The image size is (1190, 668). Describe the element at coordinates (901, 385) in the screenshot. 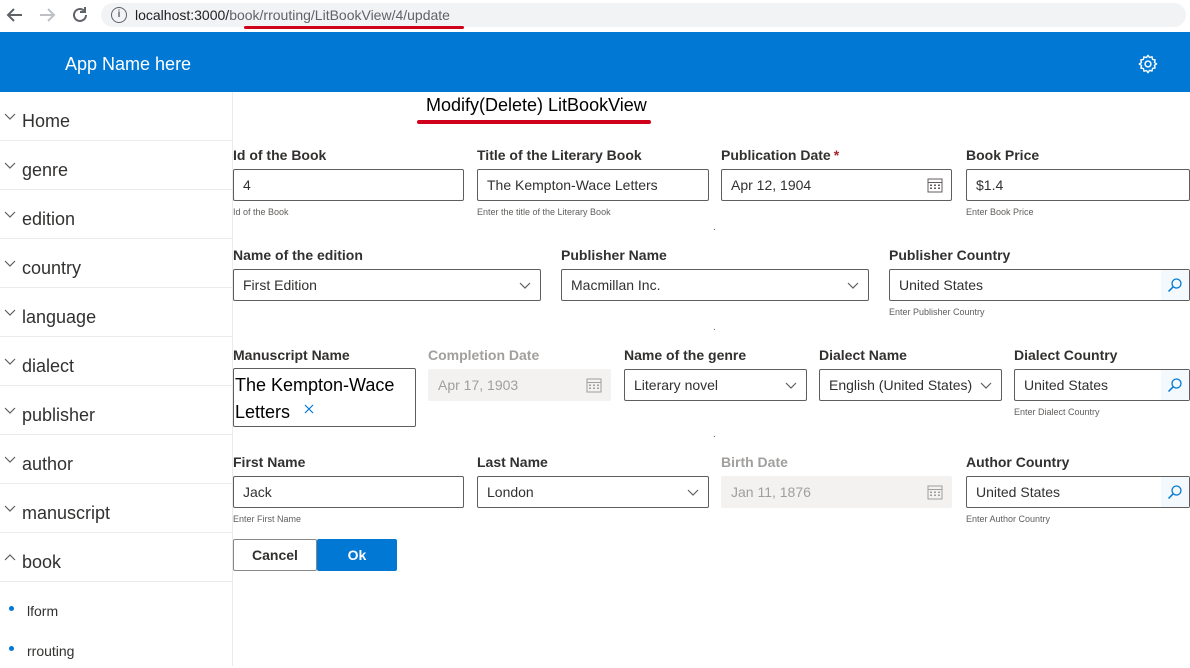

I see `dialect-name-value: English (United States)` at that location.